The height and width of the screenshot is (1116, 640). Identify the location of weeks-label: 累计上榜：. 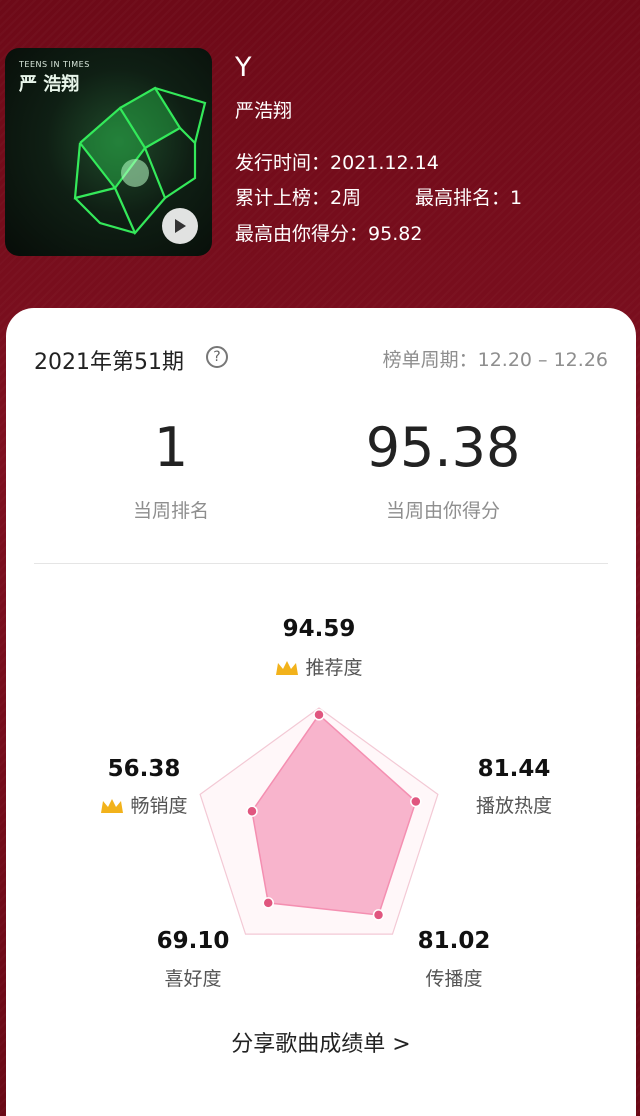
(283, 198).